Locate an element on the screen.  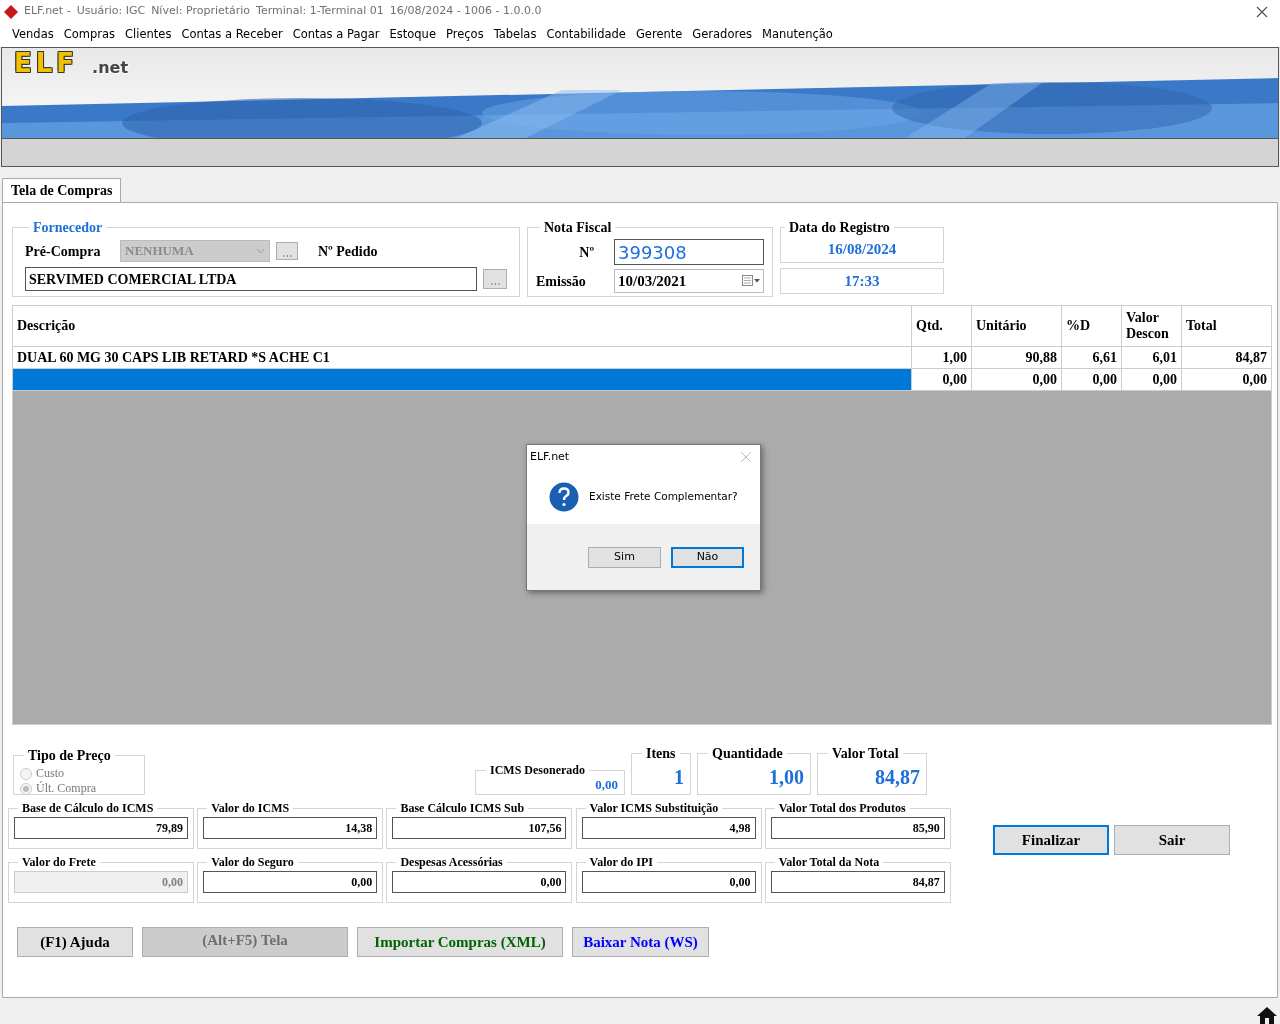
summary-value: 1,00 is located at coordinates (786, 777).